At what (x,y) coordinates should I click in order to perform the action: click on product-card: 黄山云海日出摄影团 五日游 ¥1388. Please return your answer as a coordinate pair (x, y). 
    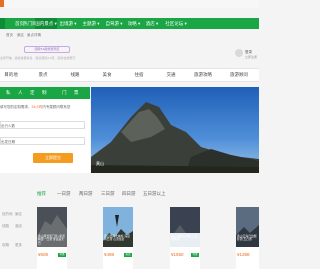
    Looking at the image, I should click on (247, 238).